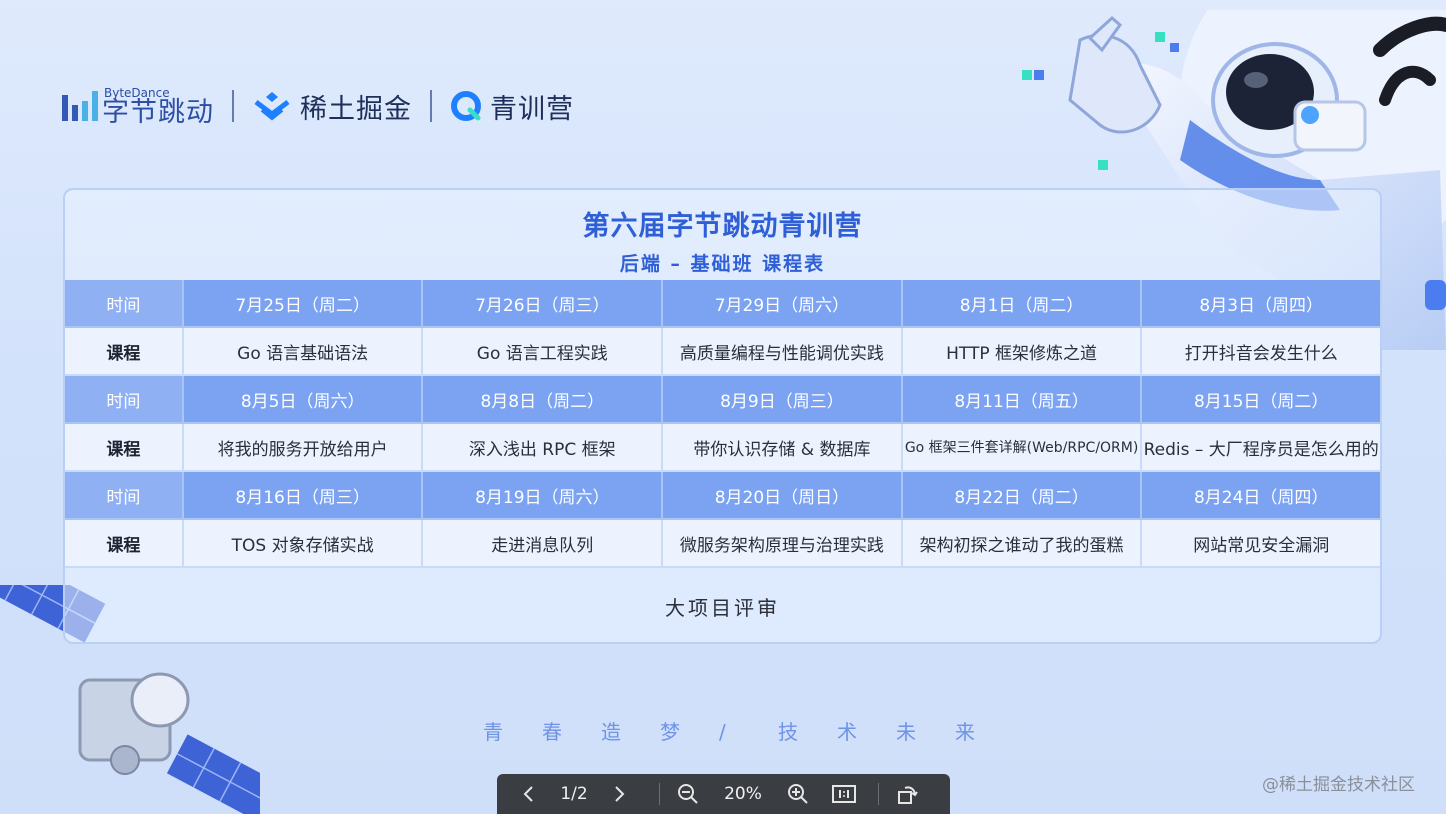 This screenshot has height=814, width=1446. I want to click on course-cell: 走进消息队列, so click(543, 544).